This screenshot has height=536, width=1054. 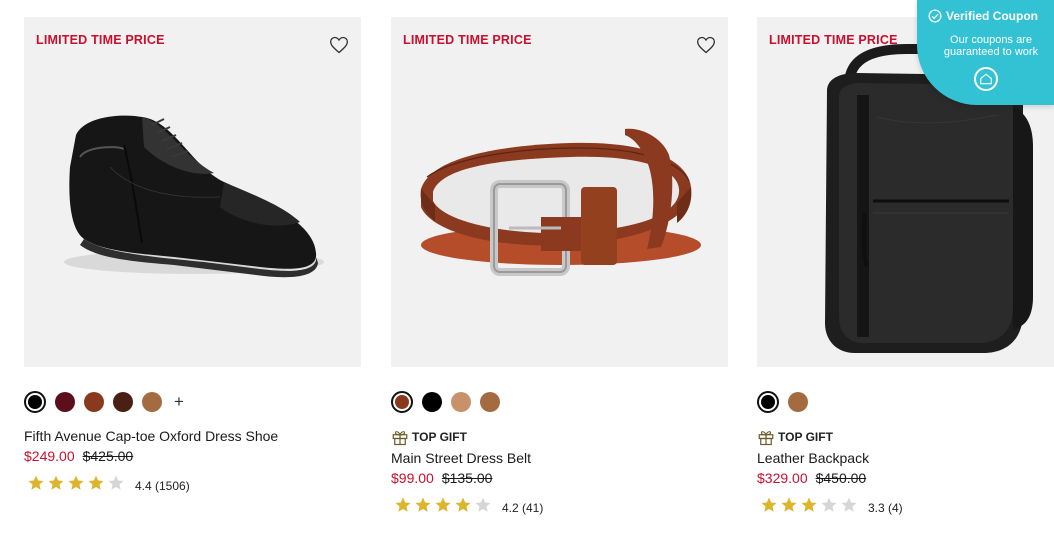 What do you see at coordinates (811, 478) in the screenshot?
I see `product-prices: $329.00 $450.00` at bounding box center [811, 478].